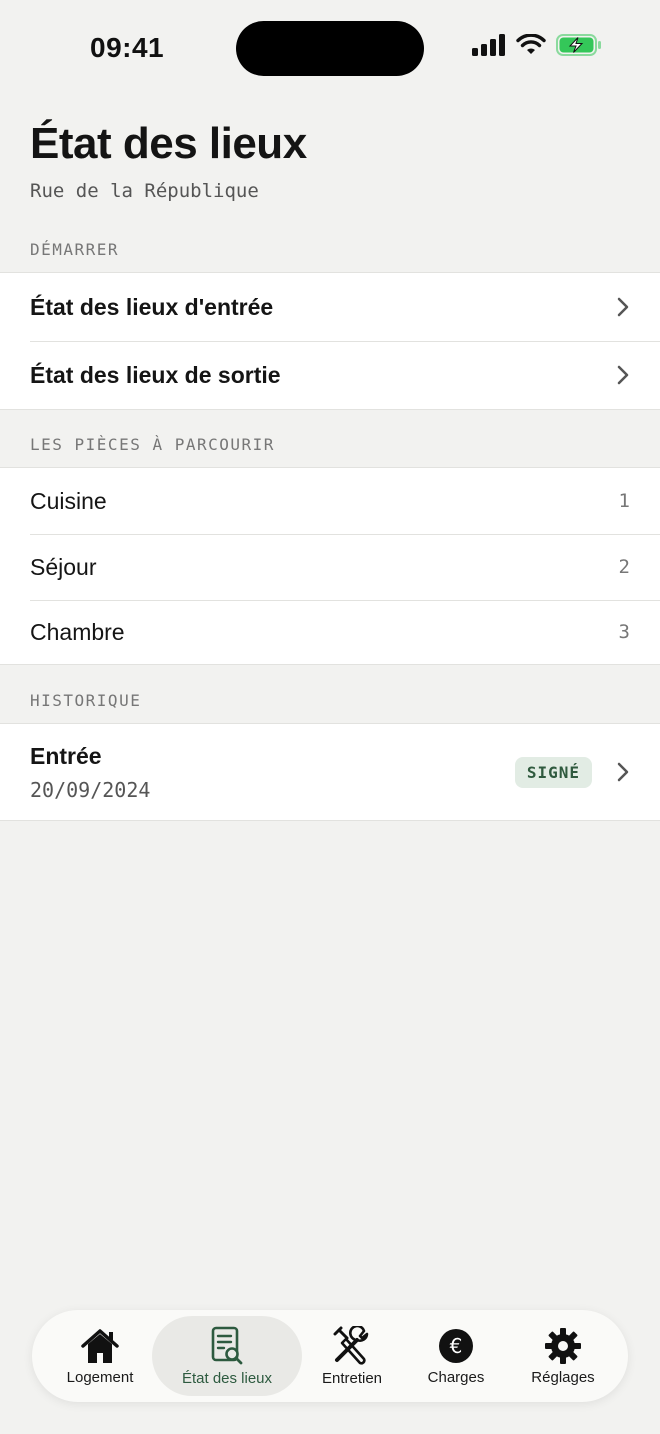 The height and width of the screenshot is (1434, 660). Describe the element at coordinates (144, 191) in the screenshot. I see `page-subtitle: Rue de la République` at that location.